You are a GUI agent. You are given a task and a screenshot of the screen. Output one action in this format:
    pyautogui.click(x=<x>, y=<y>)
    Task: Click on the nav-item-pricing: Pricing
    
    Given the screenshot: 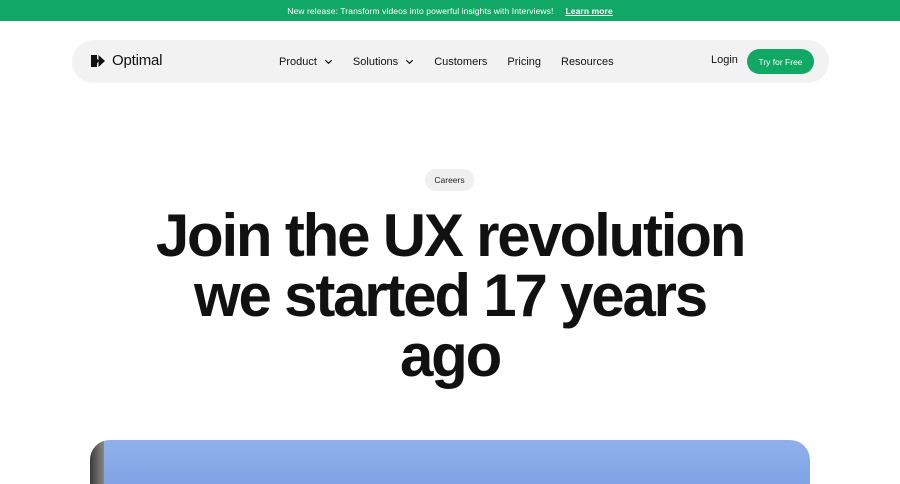 What is the action you would take?
    pyautogui.click(x=524, y=62)
    